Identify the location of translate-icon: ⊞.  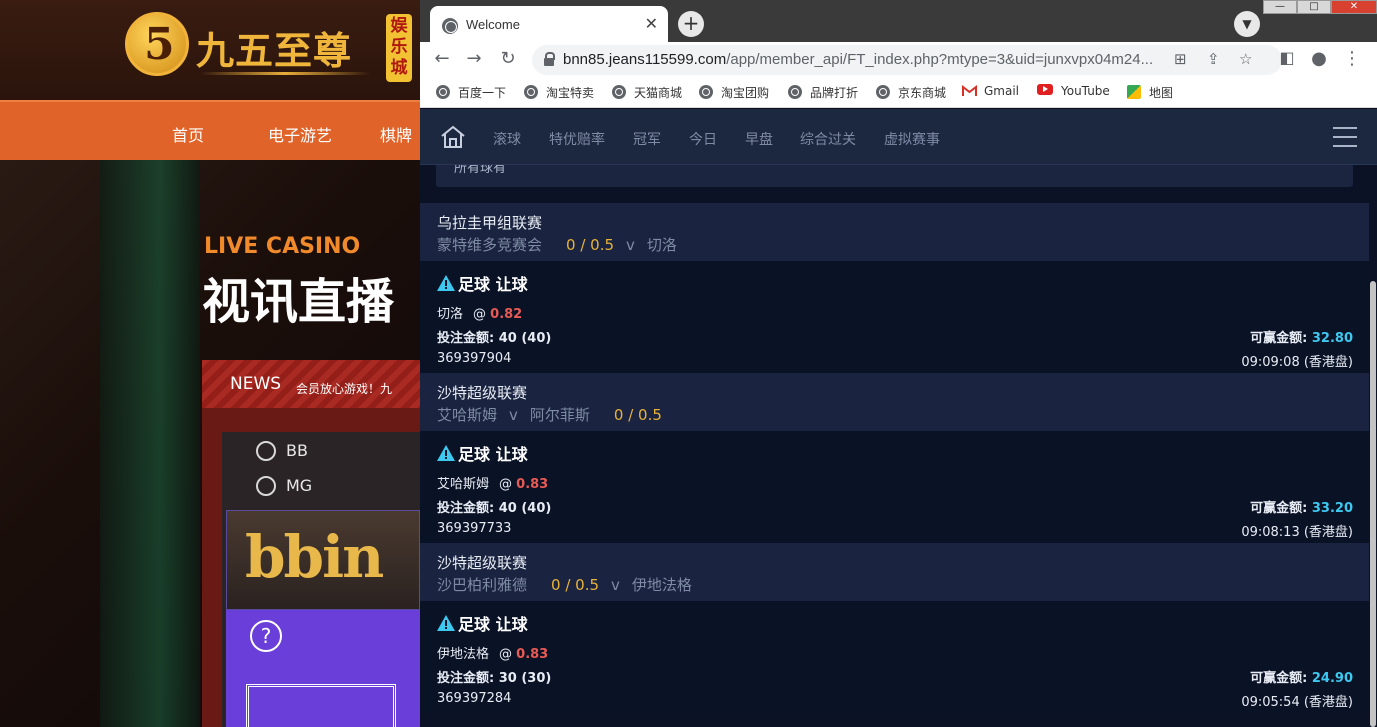
(1180, 59).